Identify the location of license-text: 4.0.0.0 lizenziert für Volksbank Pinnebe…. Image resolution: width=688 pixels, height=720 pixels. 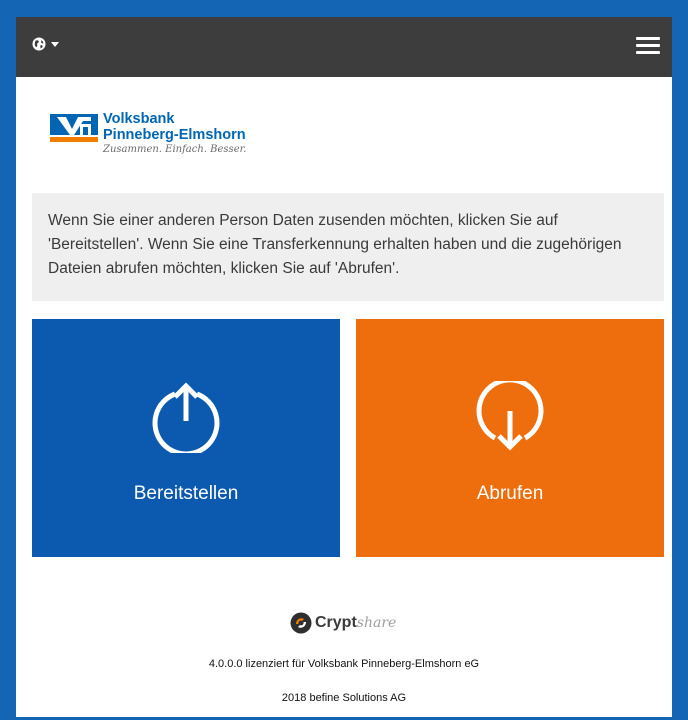
(344, 664).